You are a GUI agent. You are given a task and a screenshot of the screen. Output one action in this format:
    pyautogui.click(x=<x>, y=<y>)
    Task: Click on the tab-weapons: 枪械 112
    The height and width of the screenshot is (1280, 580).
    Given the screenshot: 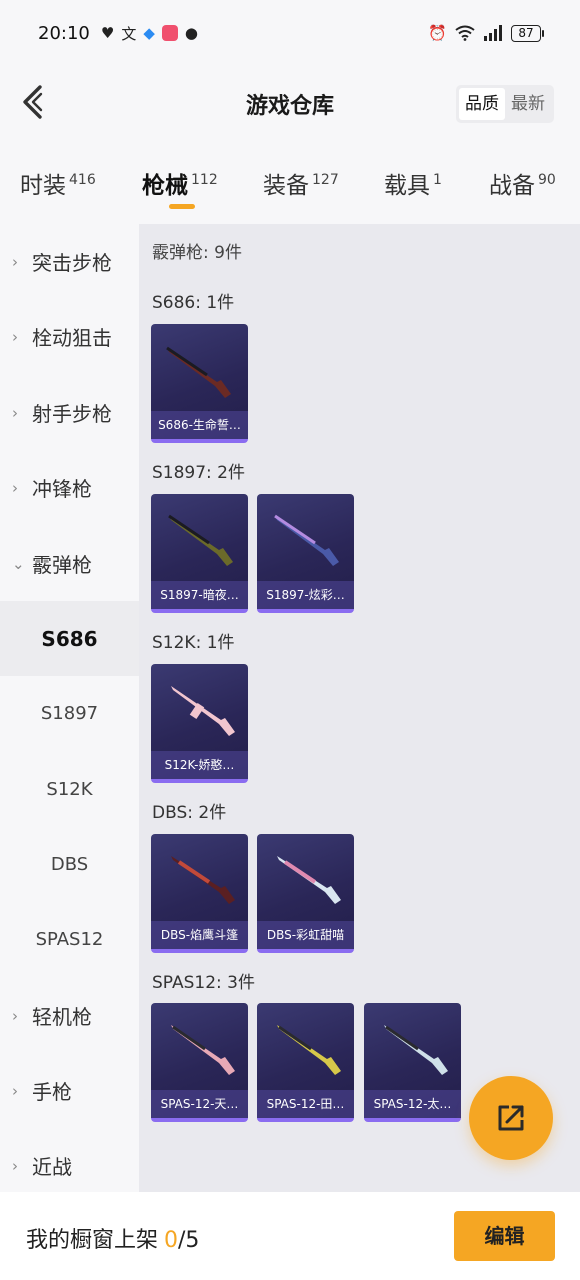 What is the action you would take?
    pyautogui.click(x=180, y=183)
    